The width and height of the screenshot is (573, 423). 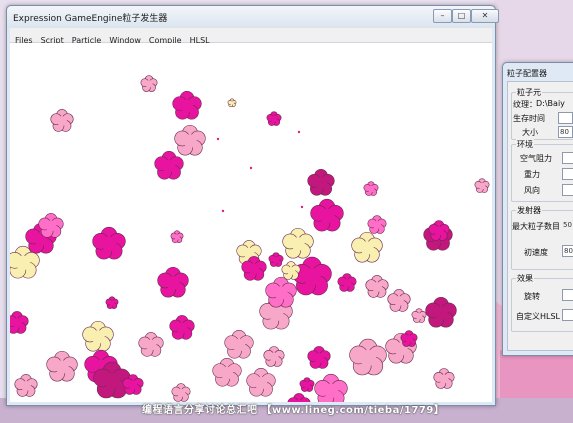 I want to click on lifetime-label: 生存时间, so click(x=529, y=118).